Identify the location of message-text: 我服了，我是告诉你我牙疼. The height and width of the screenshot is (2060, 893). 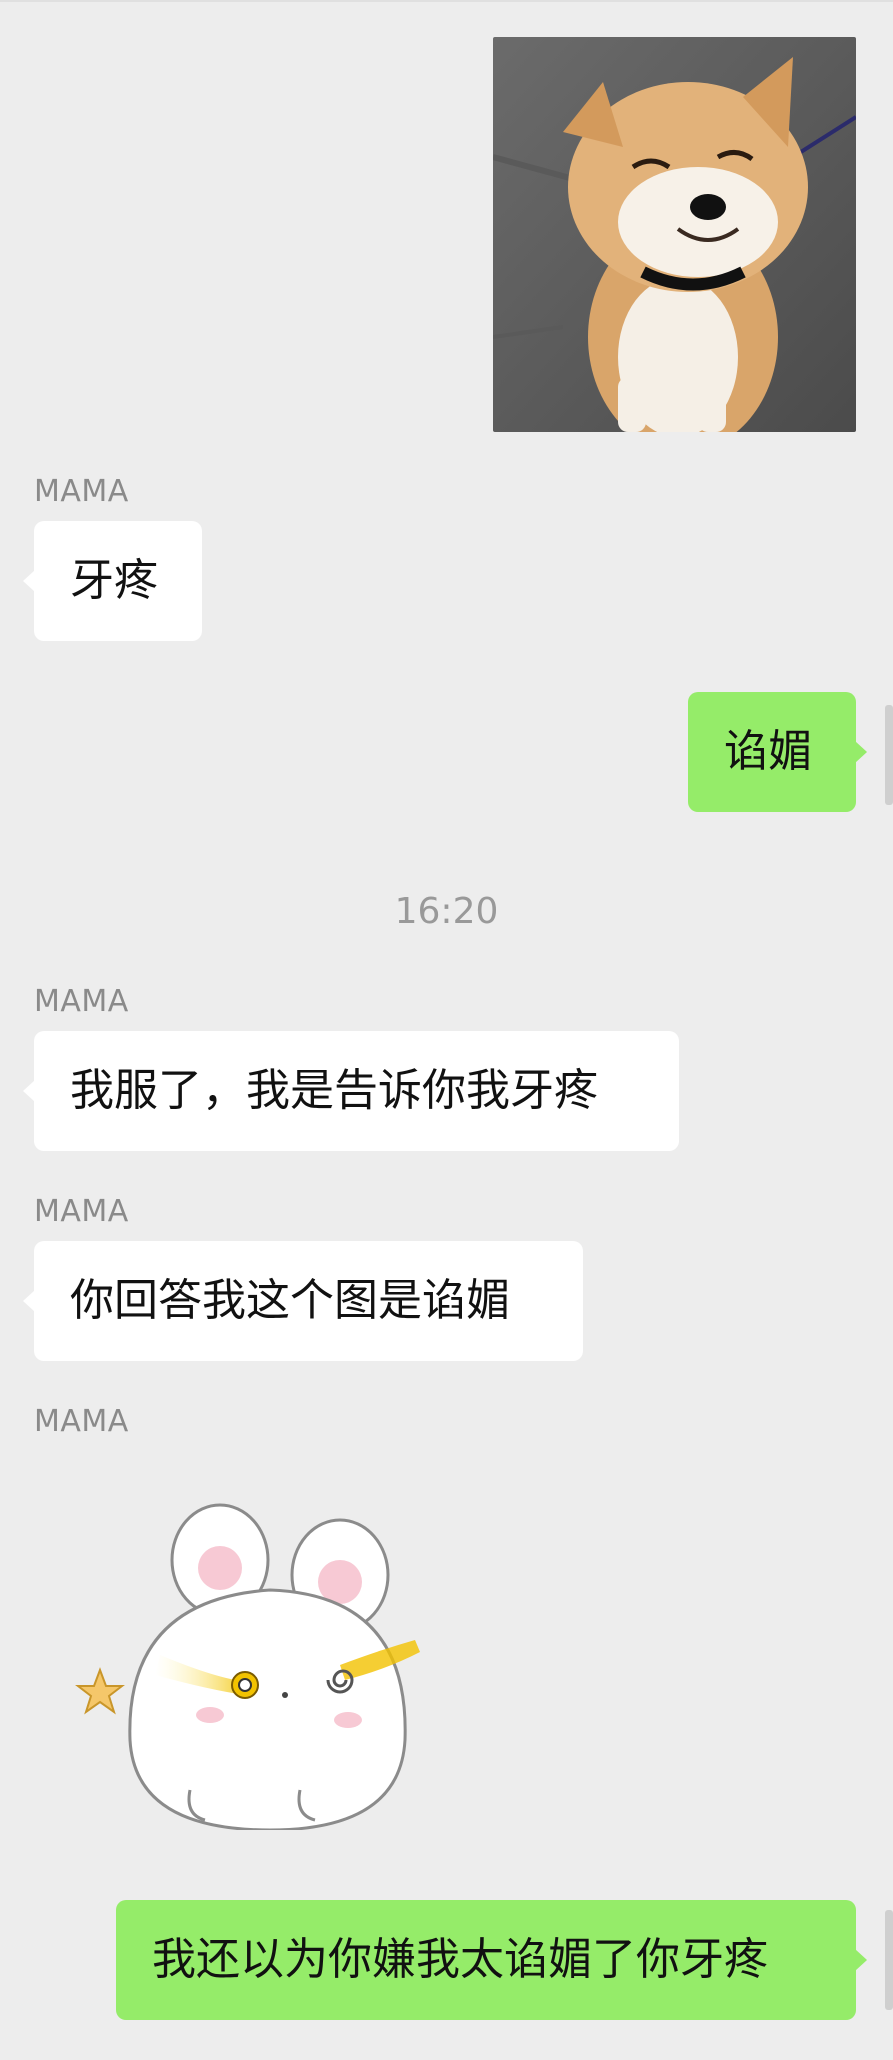
(334, 1090).